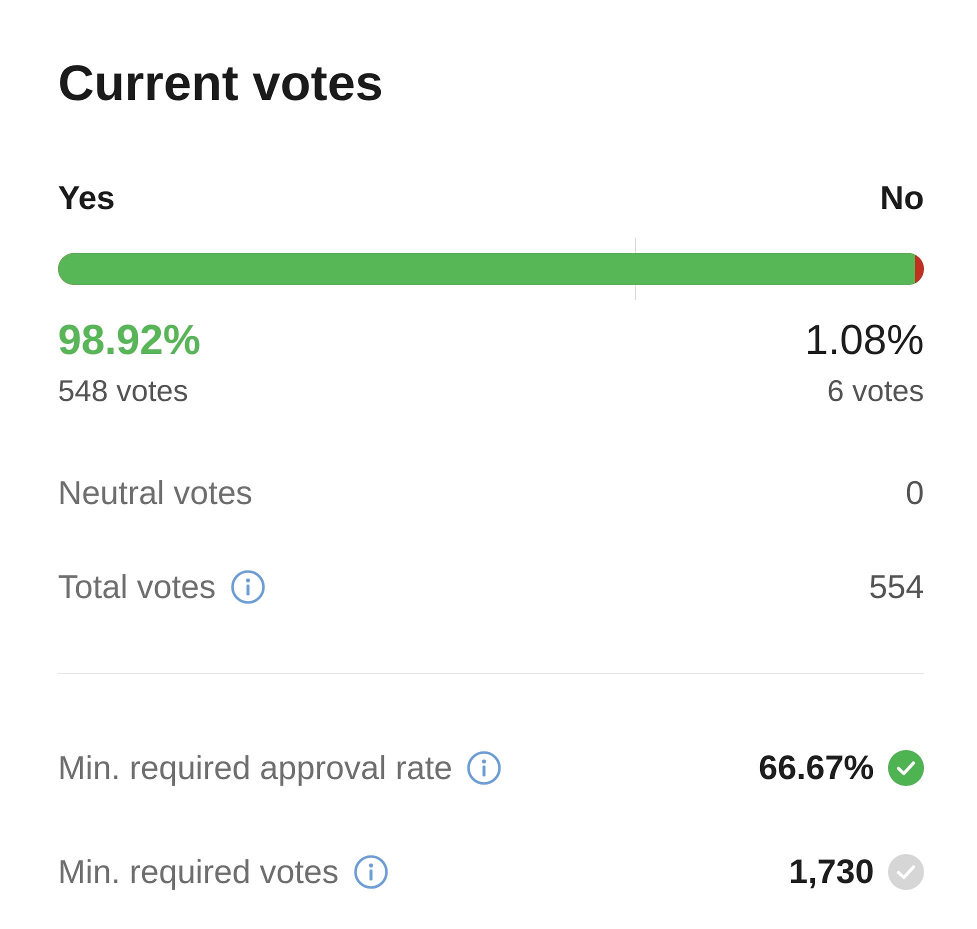 The image size is (977, 929). I want to click on option-label: Yes, so click(86, 198).